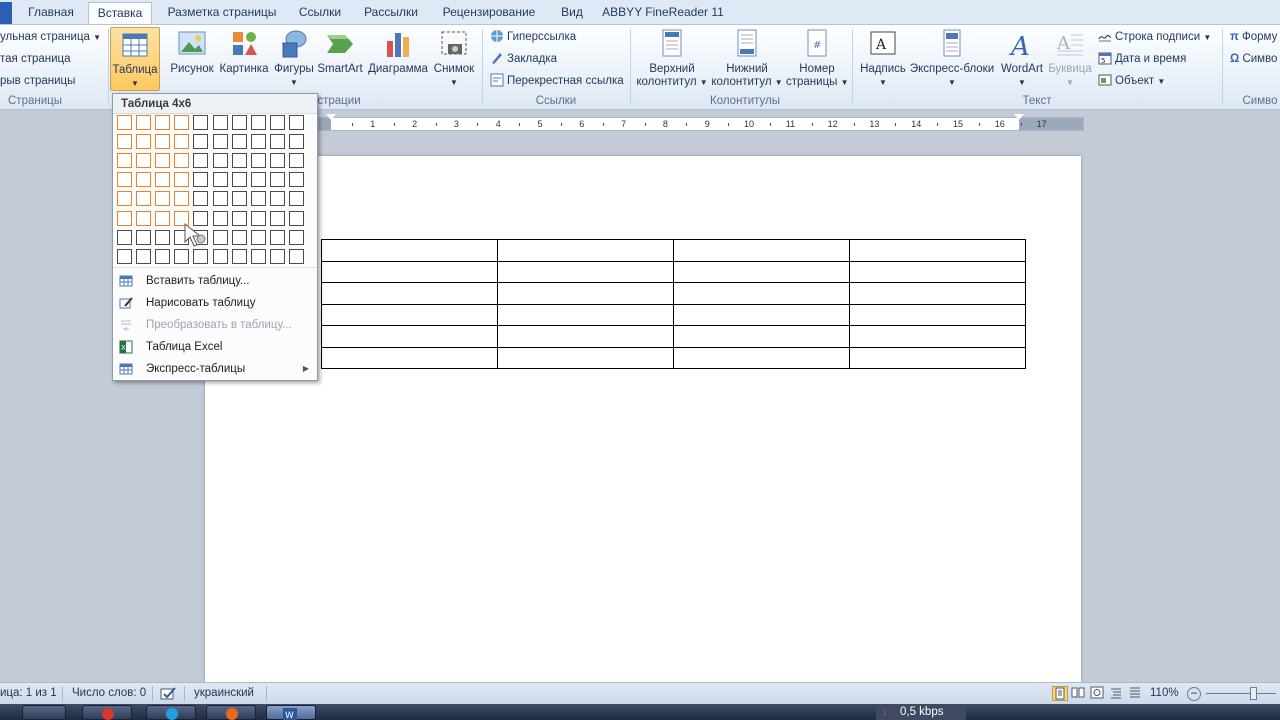 Image resolution: width=1280 pixels, height=720 pixels. What do you see at coordinates (215, 347) in the screenshot?
I see `excel-table-item: X Таблица Excel` at bounding box center [215, 347].